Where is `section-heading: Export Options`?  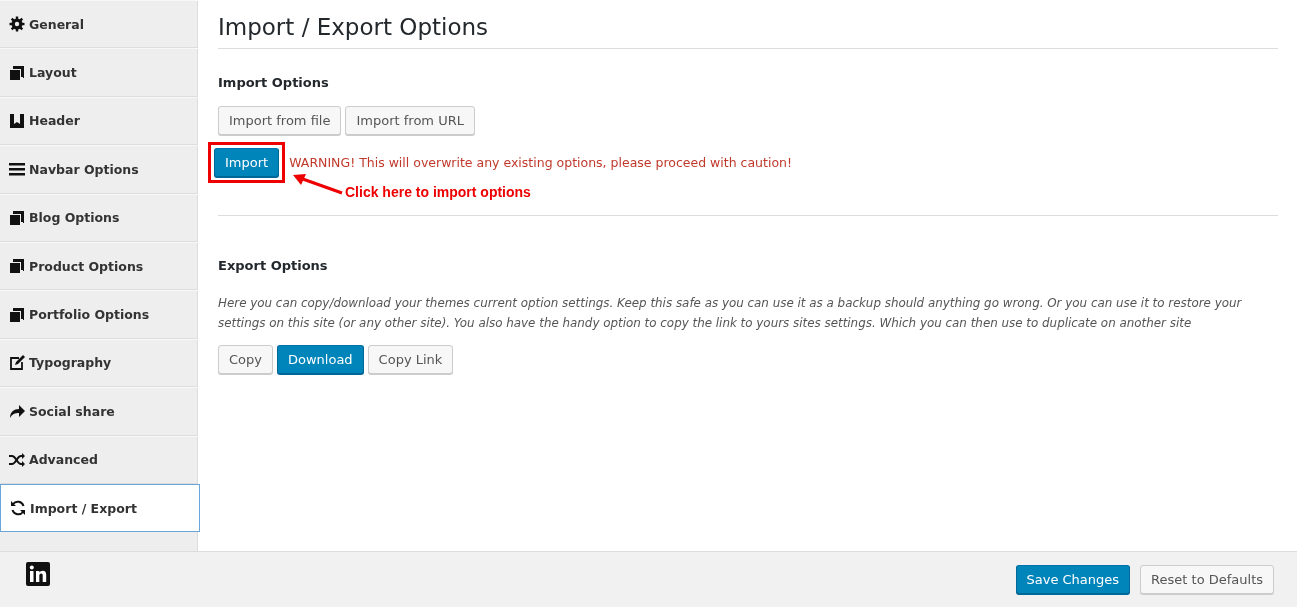
section-heading: Export Options is located at coordinates (273, 265).